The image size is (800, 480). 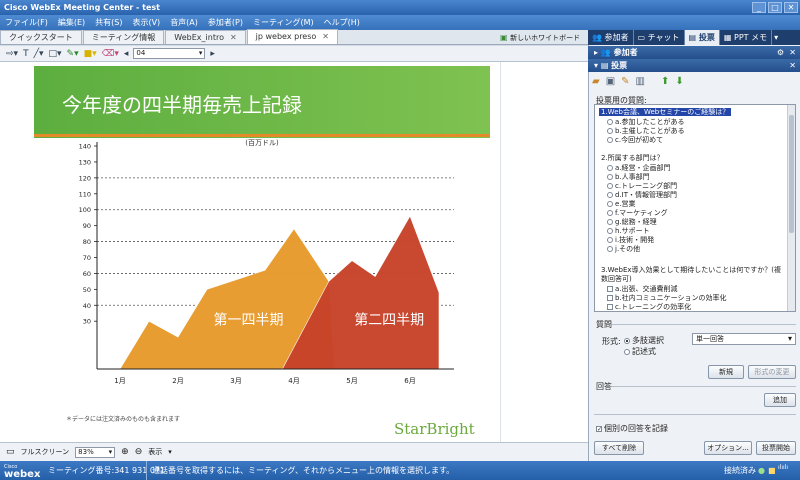 I want to click on menu-file: ファイル(F), so click(x=26, y=22).